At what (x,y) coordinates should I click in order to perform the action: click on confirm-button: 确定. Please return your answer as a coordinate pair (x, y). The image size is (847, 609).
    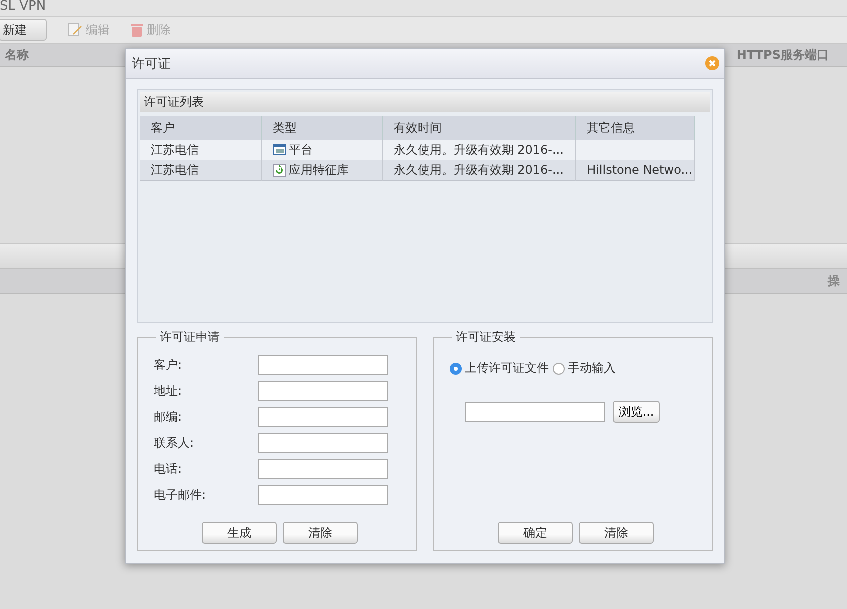
    Looking at the image, I should click on (535, 533).